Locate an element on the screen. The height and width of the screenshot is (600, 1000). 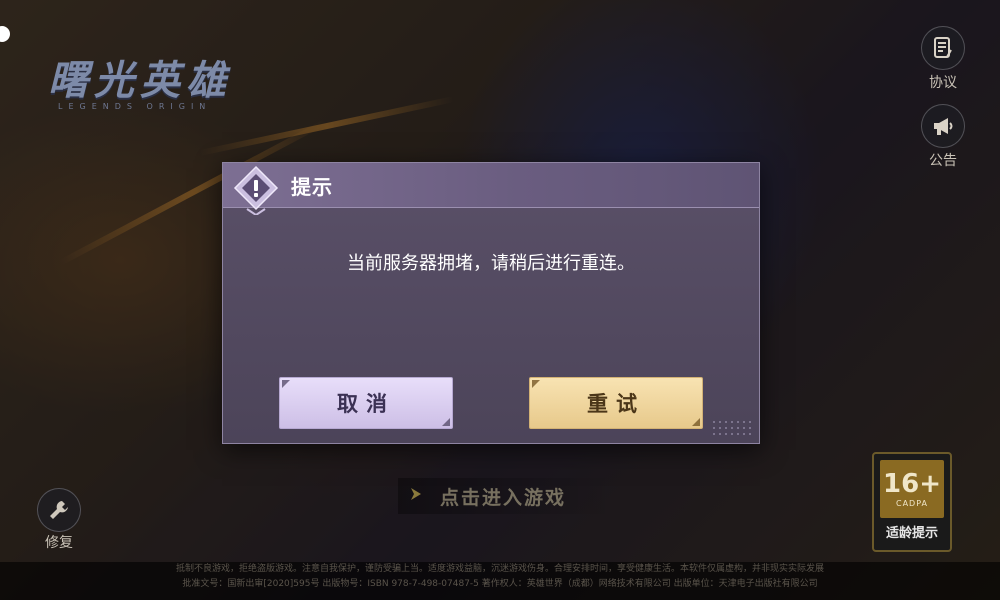
dialog-title: 提示 is located at coordinates (312, 187).